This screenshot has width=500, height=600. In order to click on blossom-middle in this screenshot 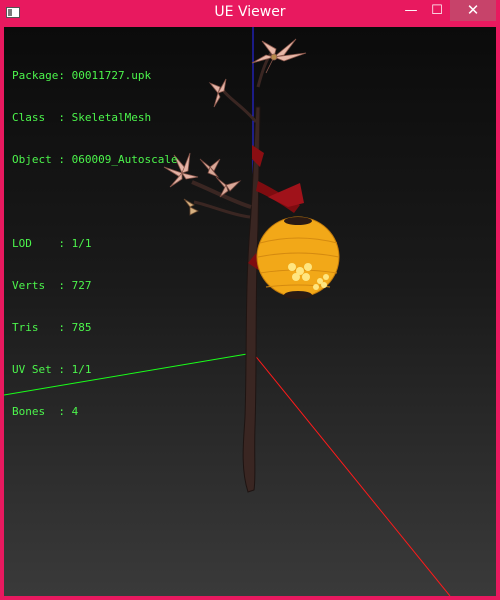, I will do `click(210, 168)`.